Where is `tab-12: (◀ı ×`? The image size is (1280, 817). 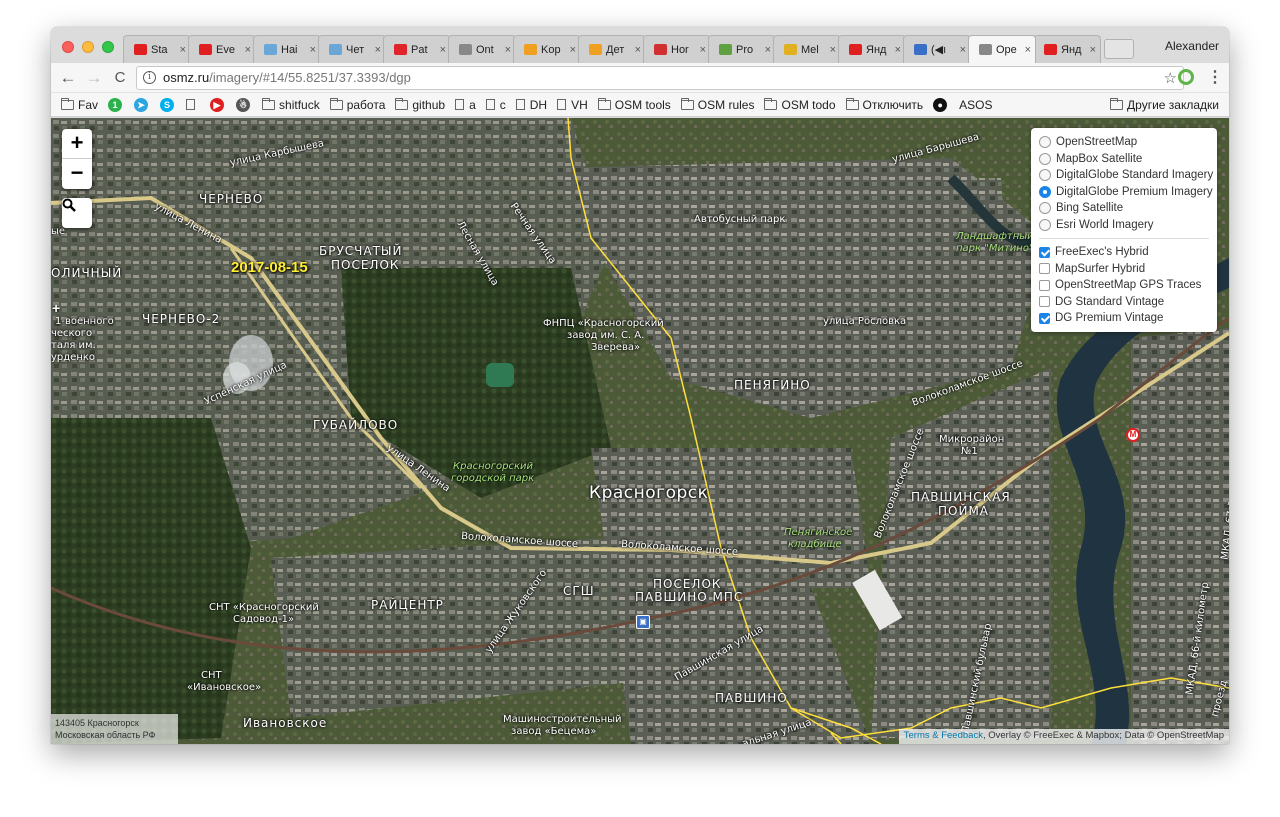
tab-12: (◀ı × is located at coordinates (937, 49).